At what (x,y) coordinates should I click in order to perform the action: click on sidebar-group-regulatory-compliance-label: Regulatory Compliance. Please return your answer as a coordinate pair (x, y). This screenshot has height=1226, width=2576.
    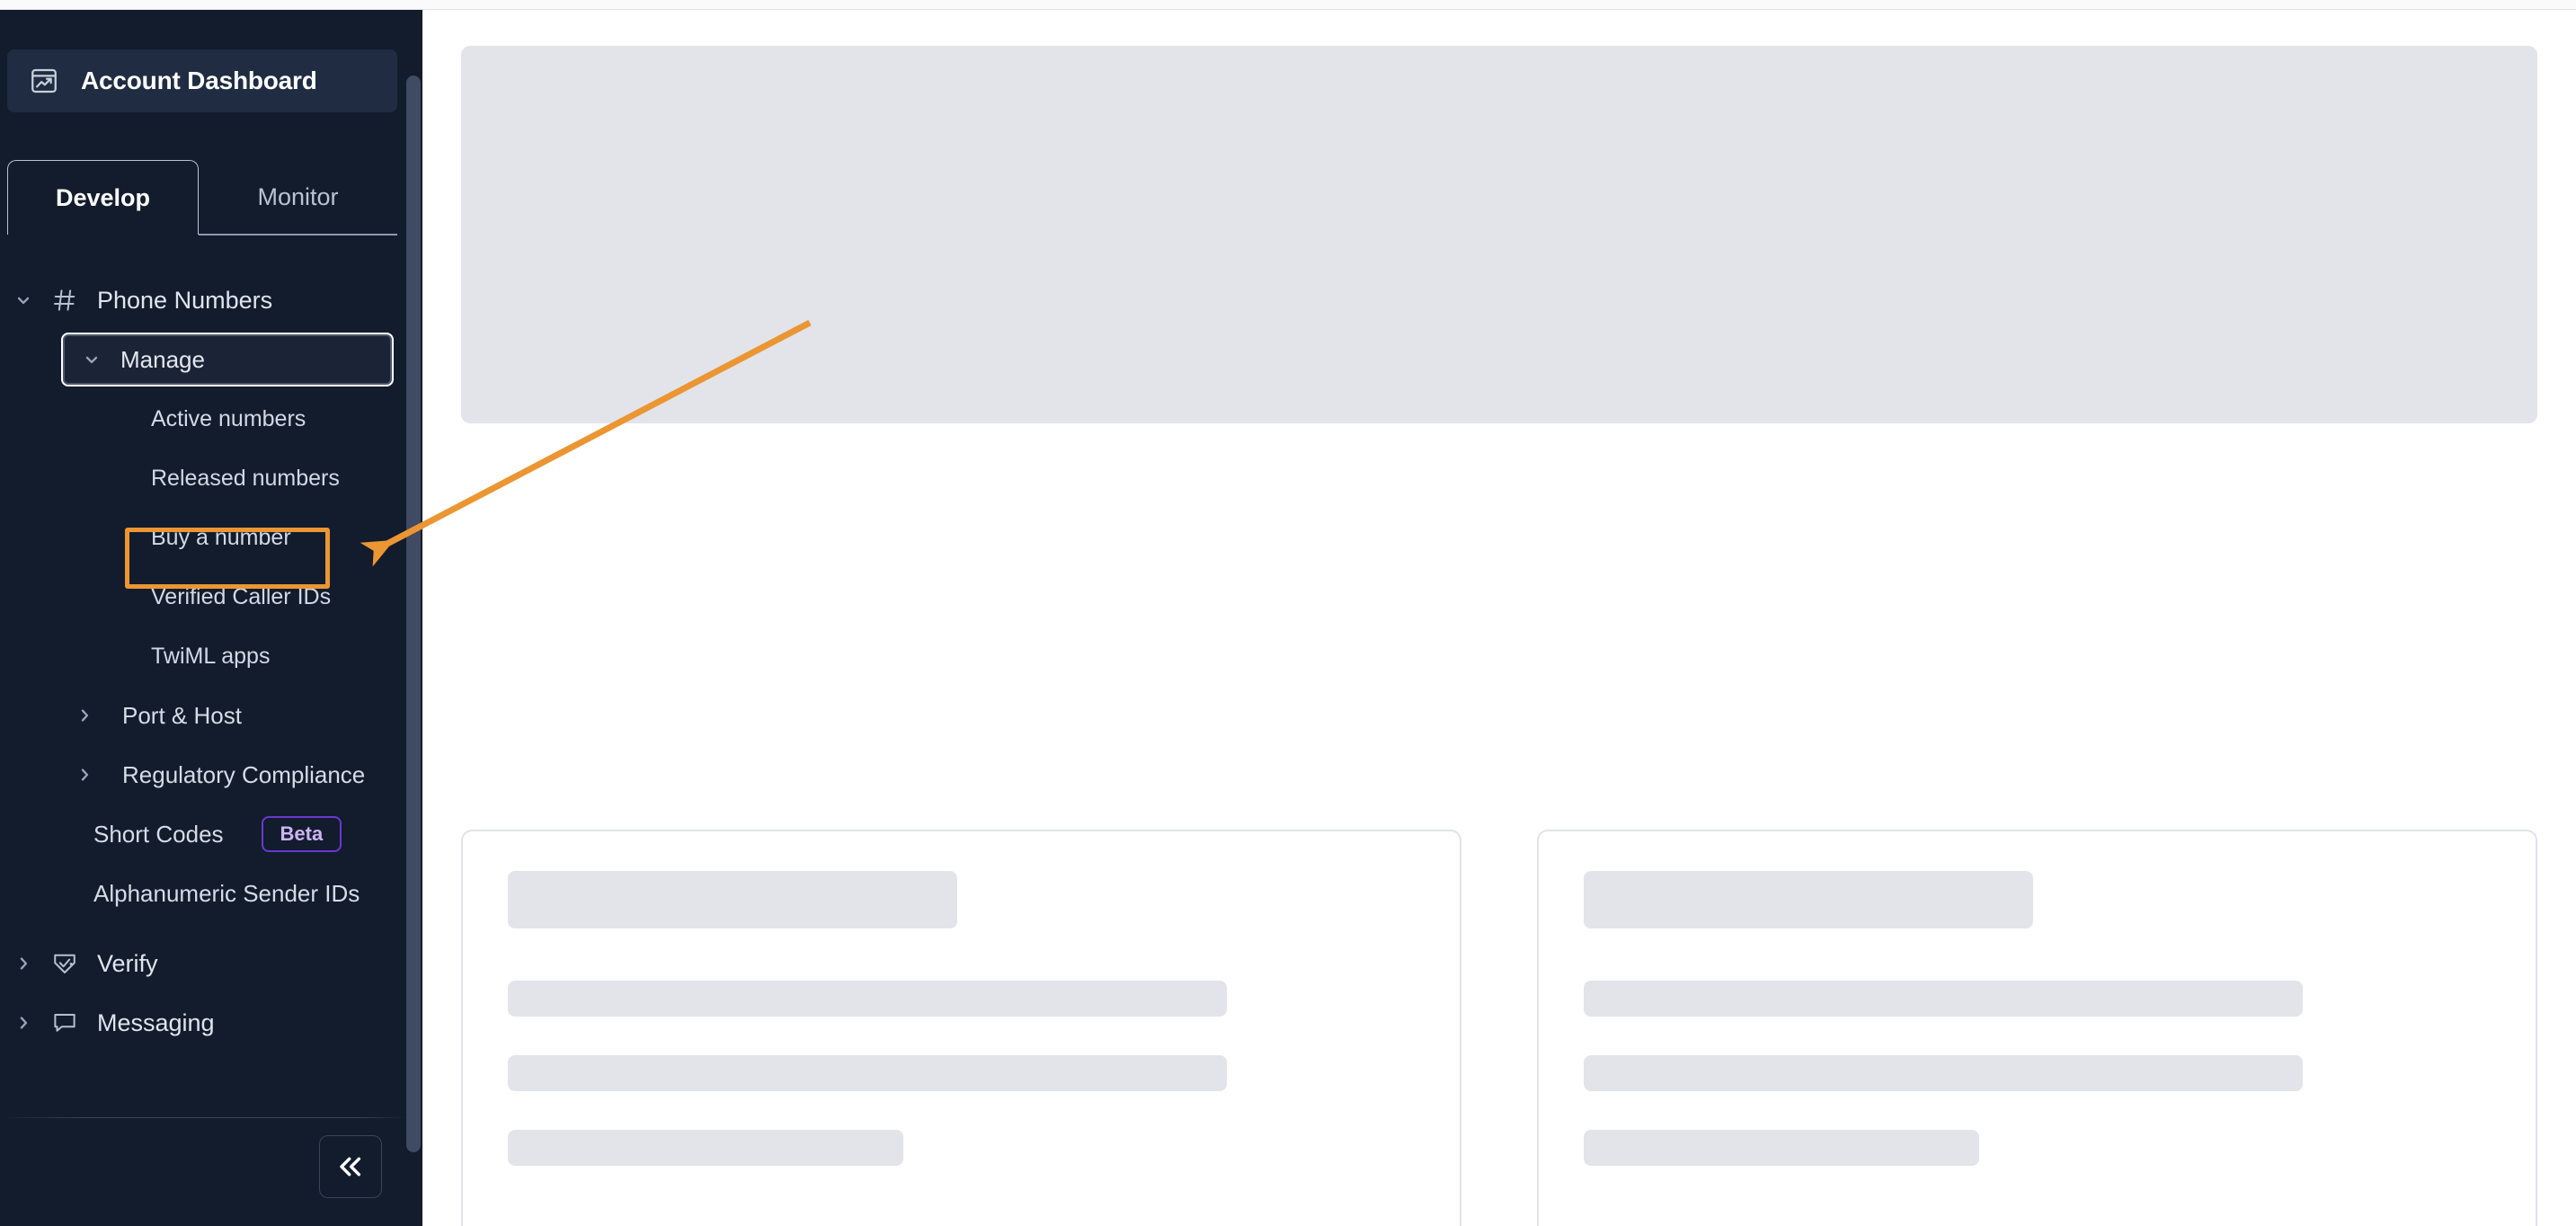
    Looking at the image, I should click on (244, 774).